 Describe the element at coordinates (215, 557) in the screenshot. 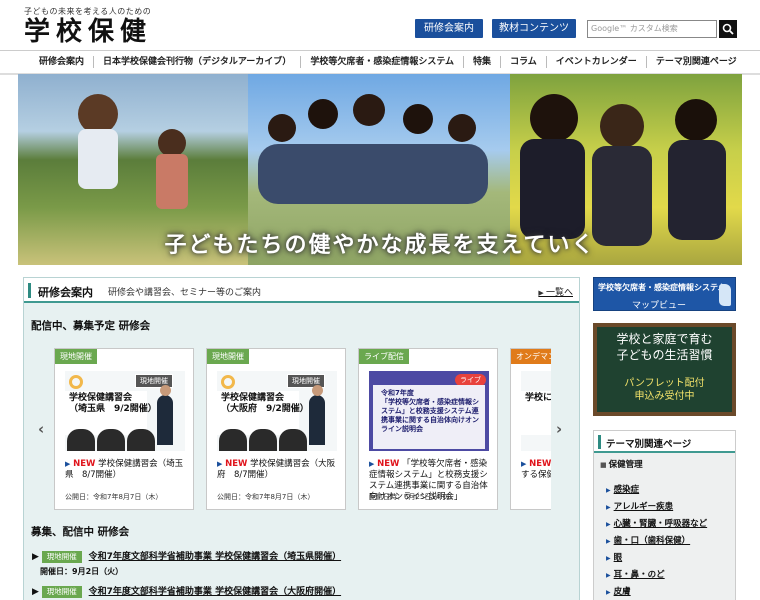

I see `list-title: 令和7年度文部科学省補助事業 学校保健講習会（埼玉県開催）` at that location.